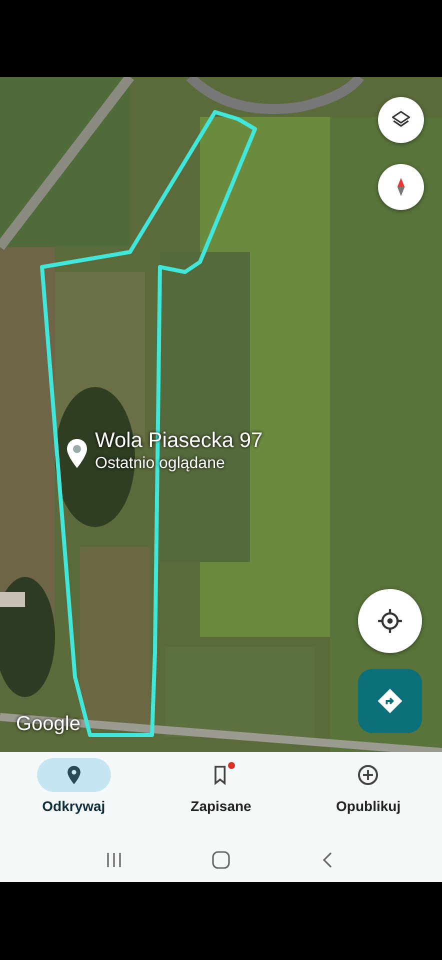  Describe the element at coordinates (220, 860) in the screenshot. I see `home-icon` at that location.